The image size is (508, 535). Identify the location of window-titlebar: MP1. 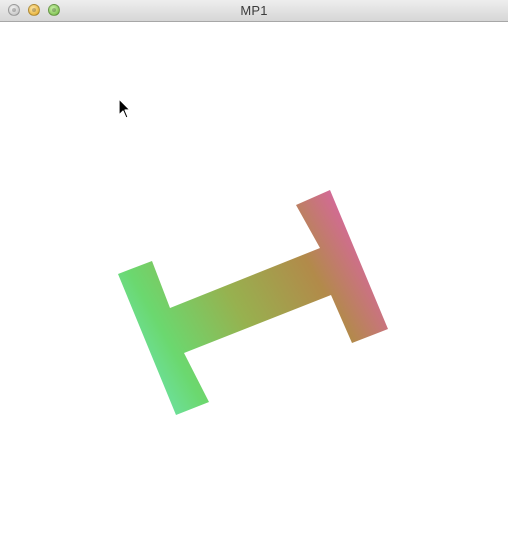
(254, 11).